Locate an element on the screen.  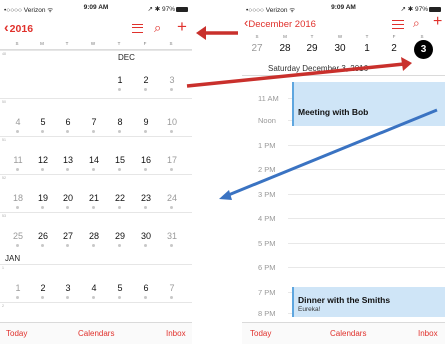
day-cell: 29 is located at coordinates (120, 236).